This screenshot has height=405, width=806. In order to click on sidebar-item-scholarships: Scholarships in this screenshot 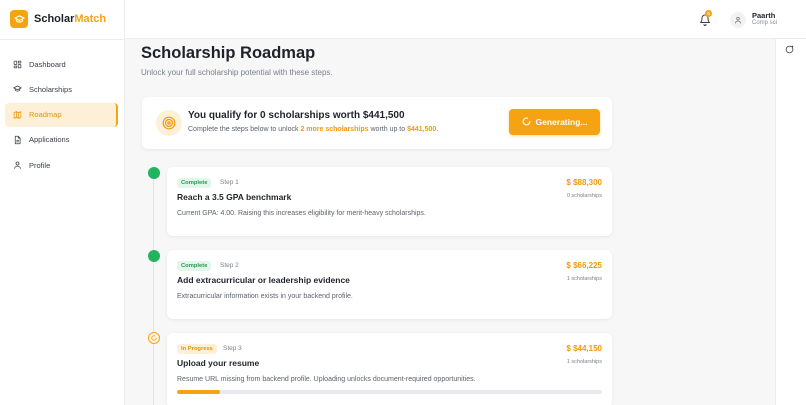, I will do `click(61, 89)`.